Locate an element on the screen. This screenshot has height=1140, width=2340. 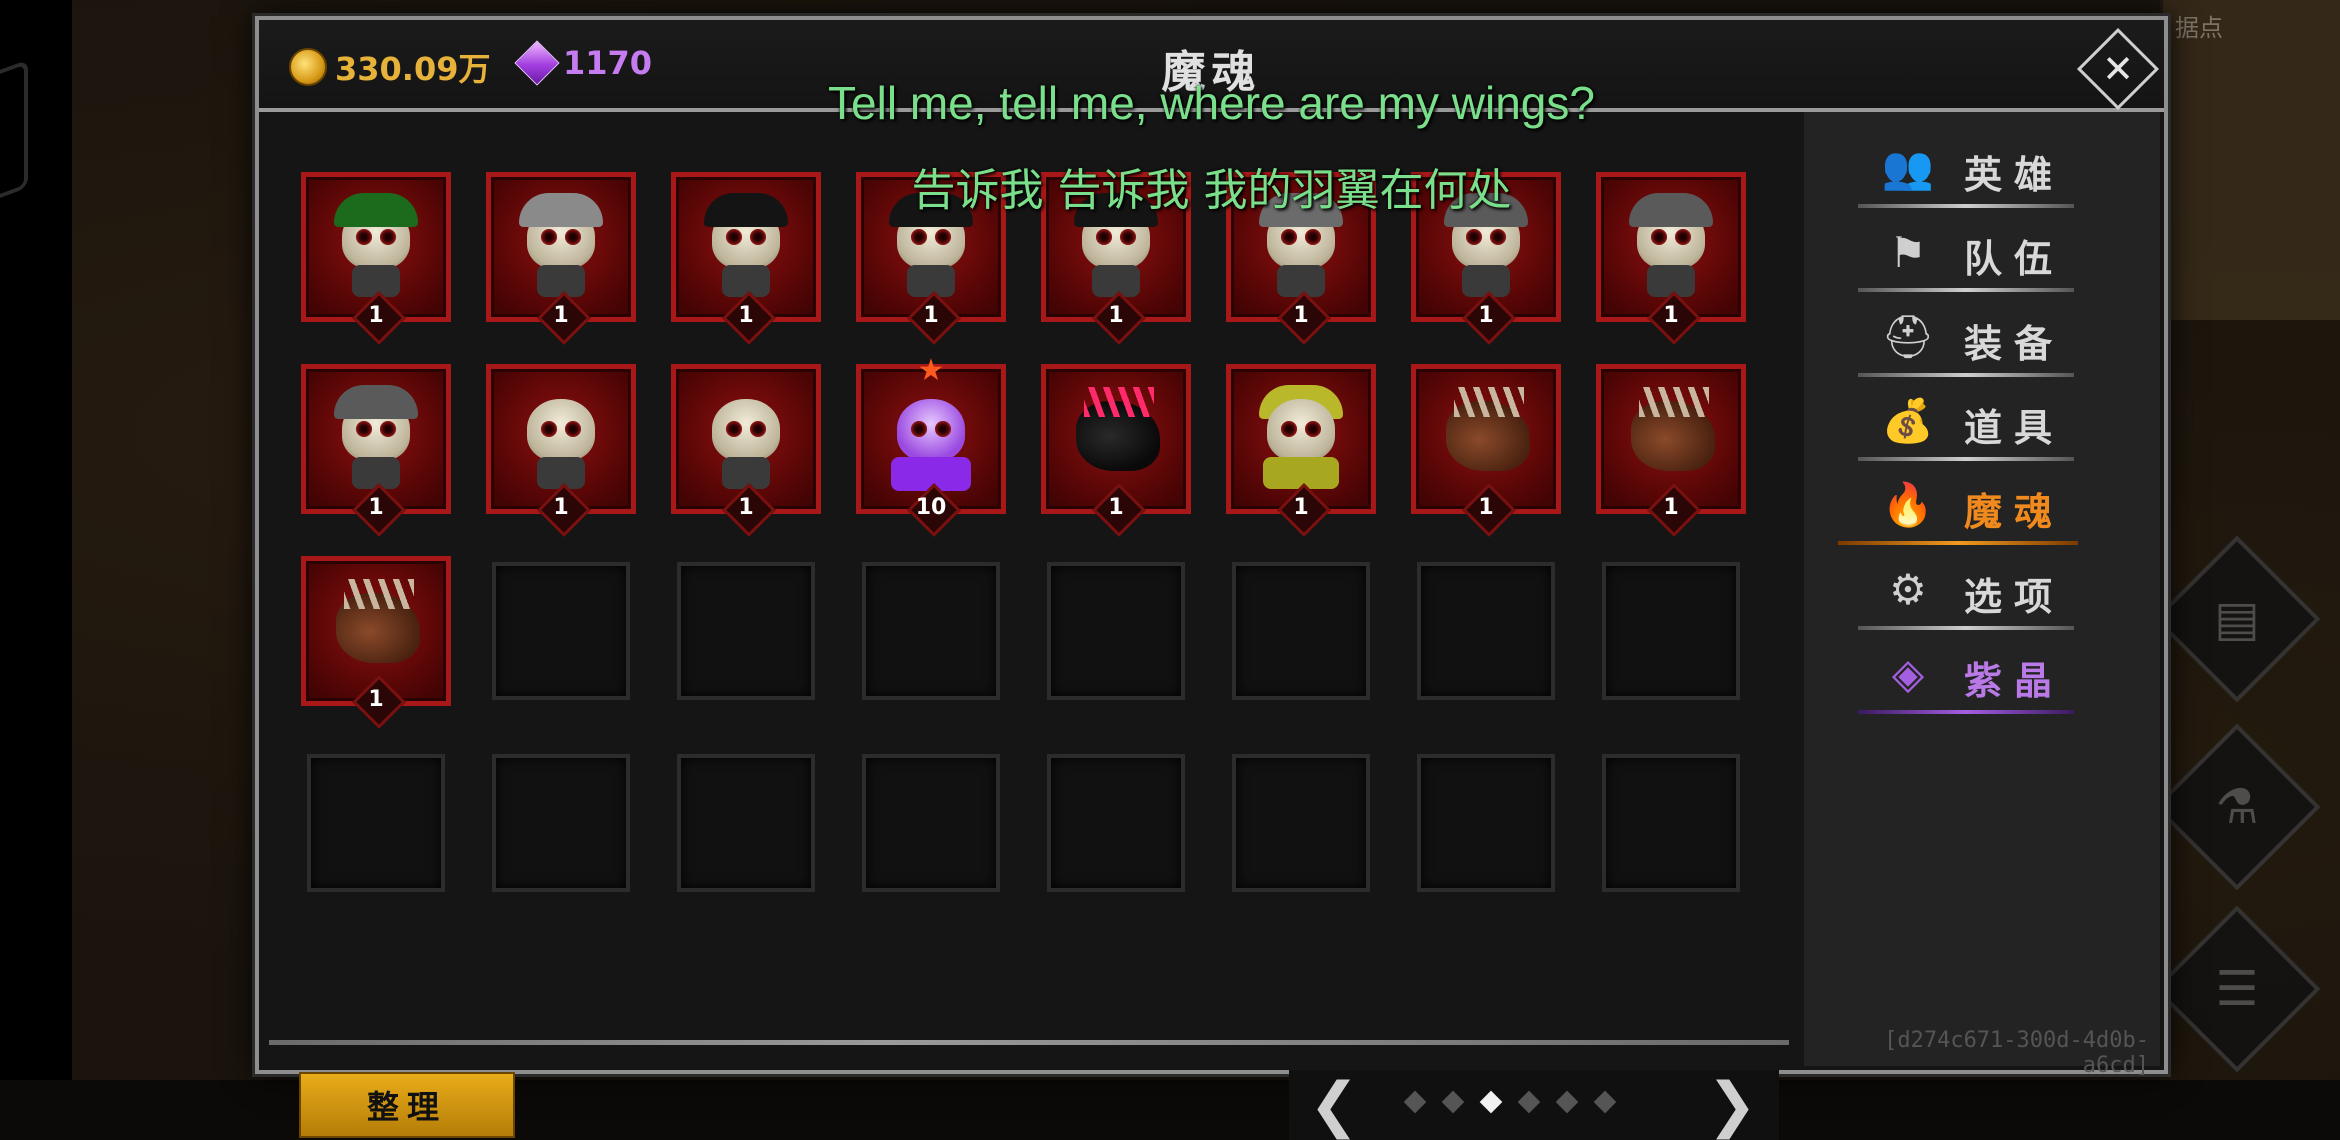
purple-mage-icon is located at coordinates (931, 436).